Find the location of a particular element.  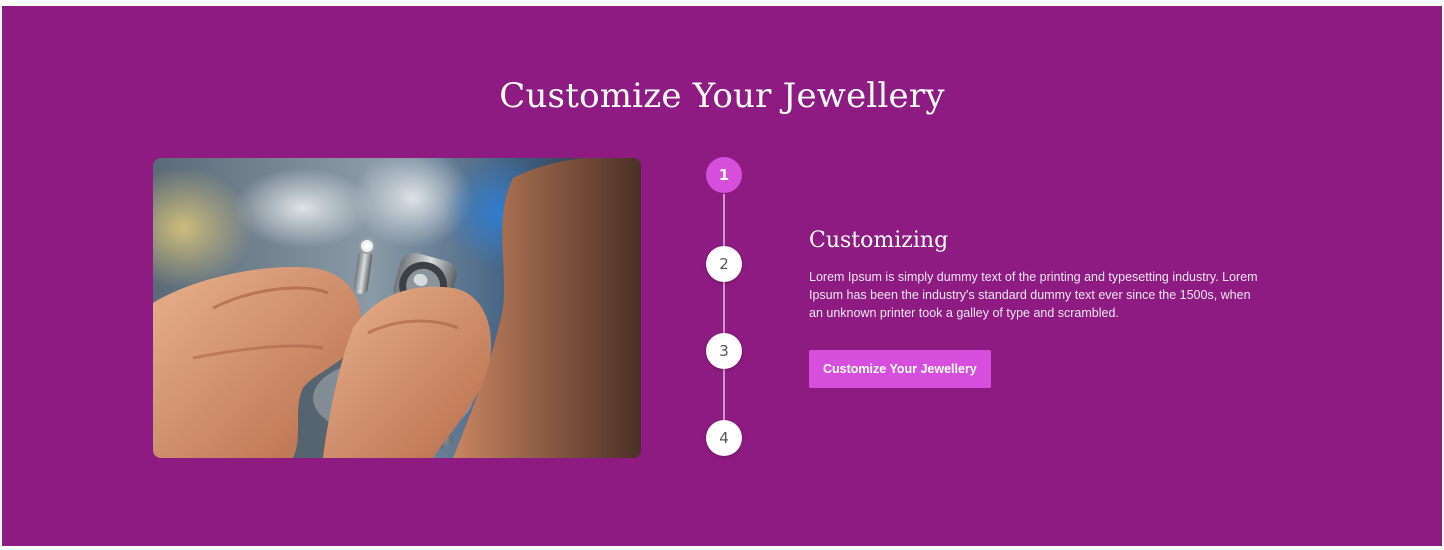

step-1-number: 1 is located at coordinates (724, 175).